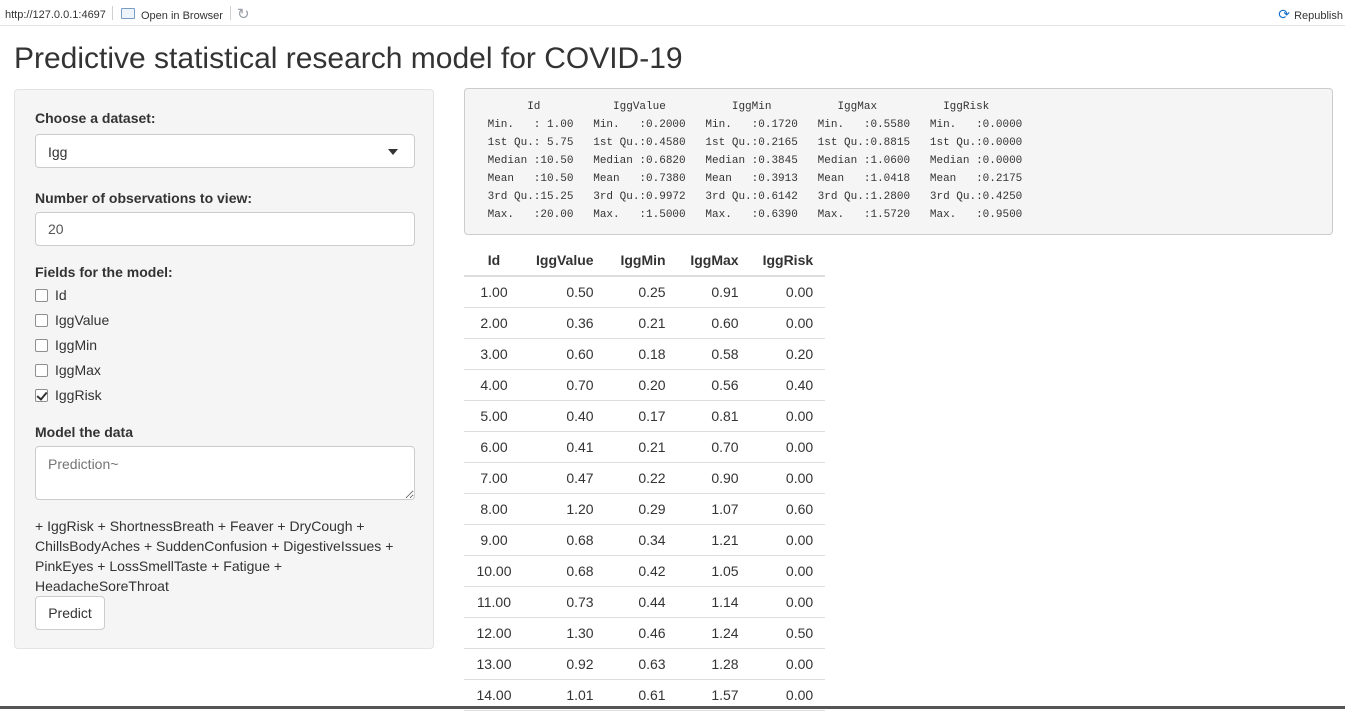 The image size is (1345, 711). Describe the element at coordinates (55, 15) in the screenshot. I see `url-text: http://127.0.0.1:4697` at that location.